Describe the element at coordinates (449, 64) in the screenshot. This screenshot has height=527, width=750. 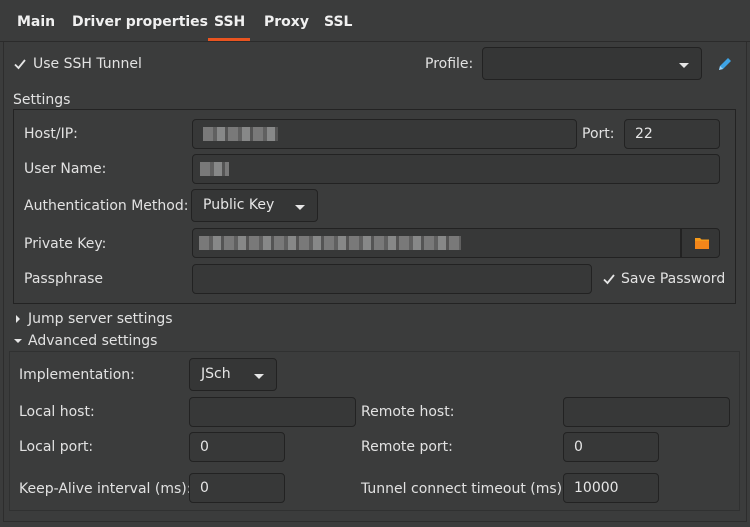
I see `profile-label: Profile:` at that location.